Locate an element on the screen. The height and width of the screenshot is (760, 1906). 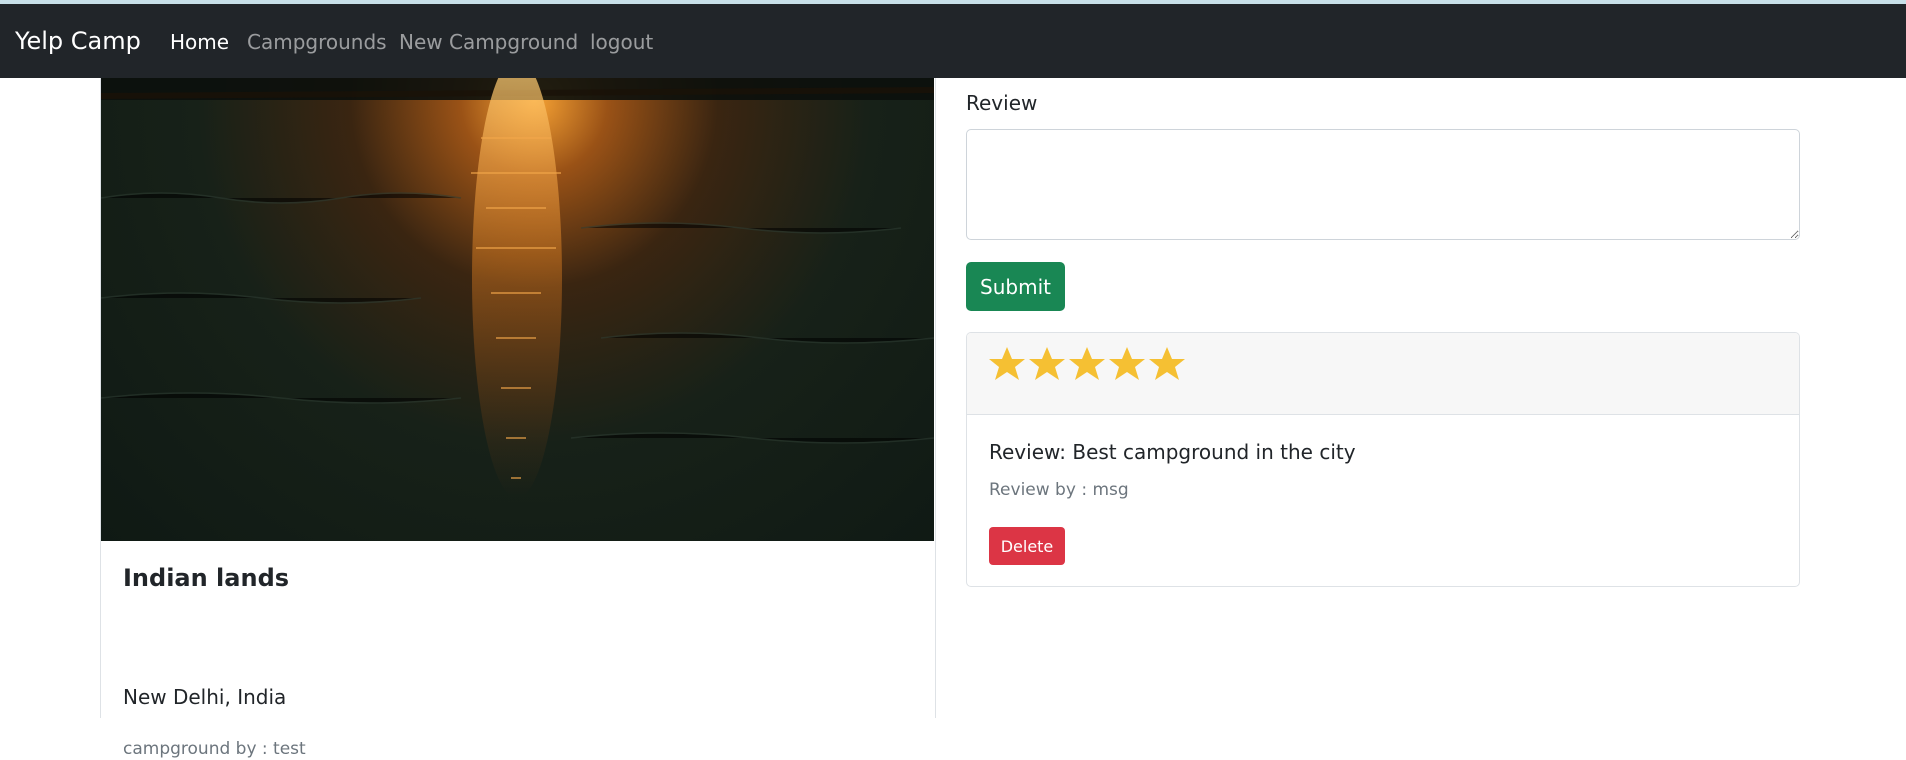
delete-review-button: Delete is located at coordinates (1027, 546).